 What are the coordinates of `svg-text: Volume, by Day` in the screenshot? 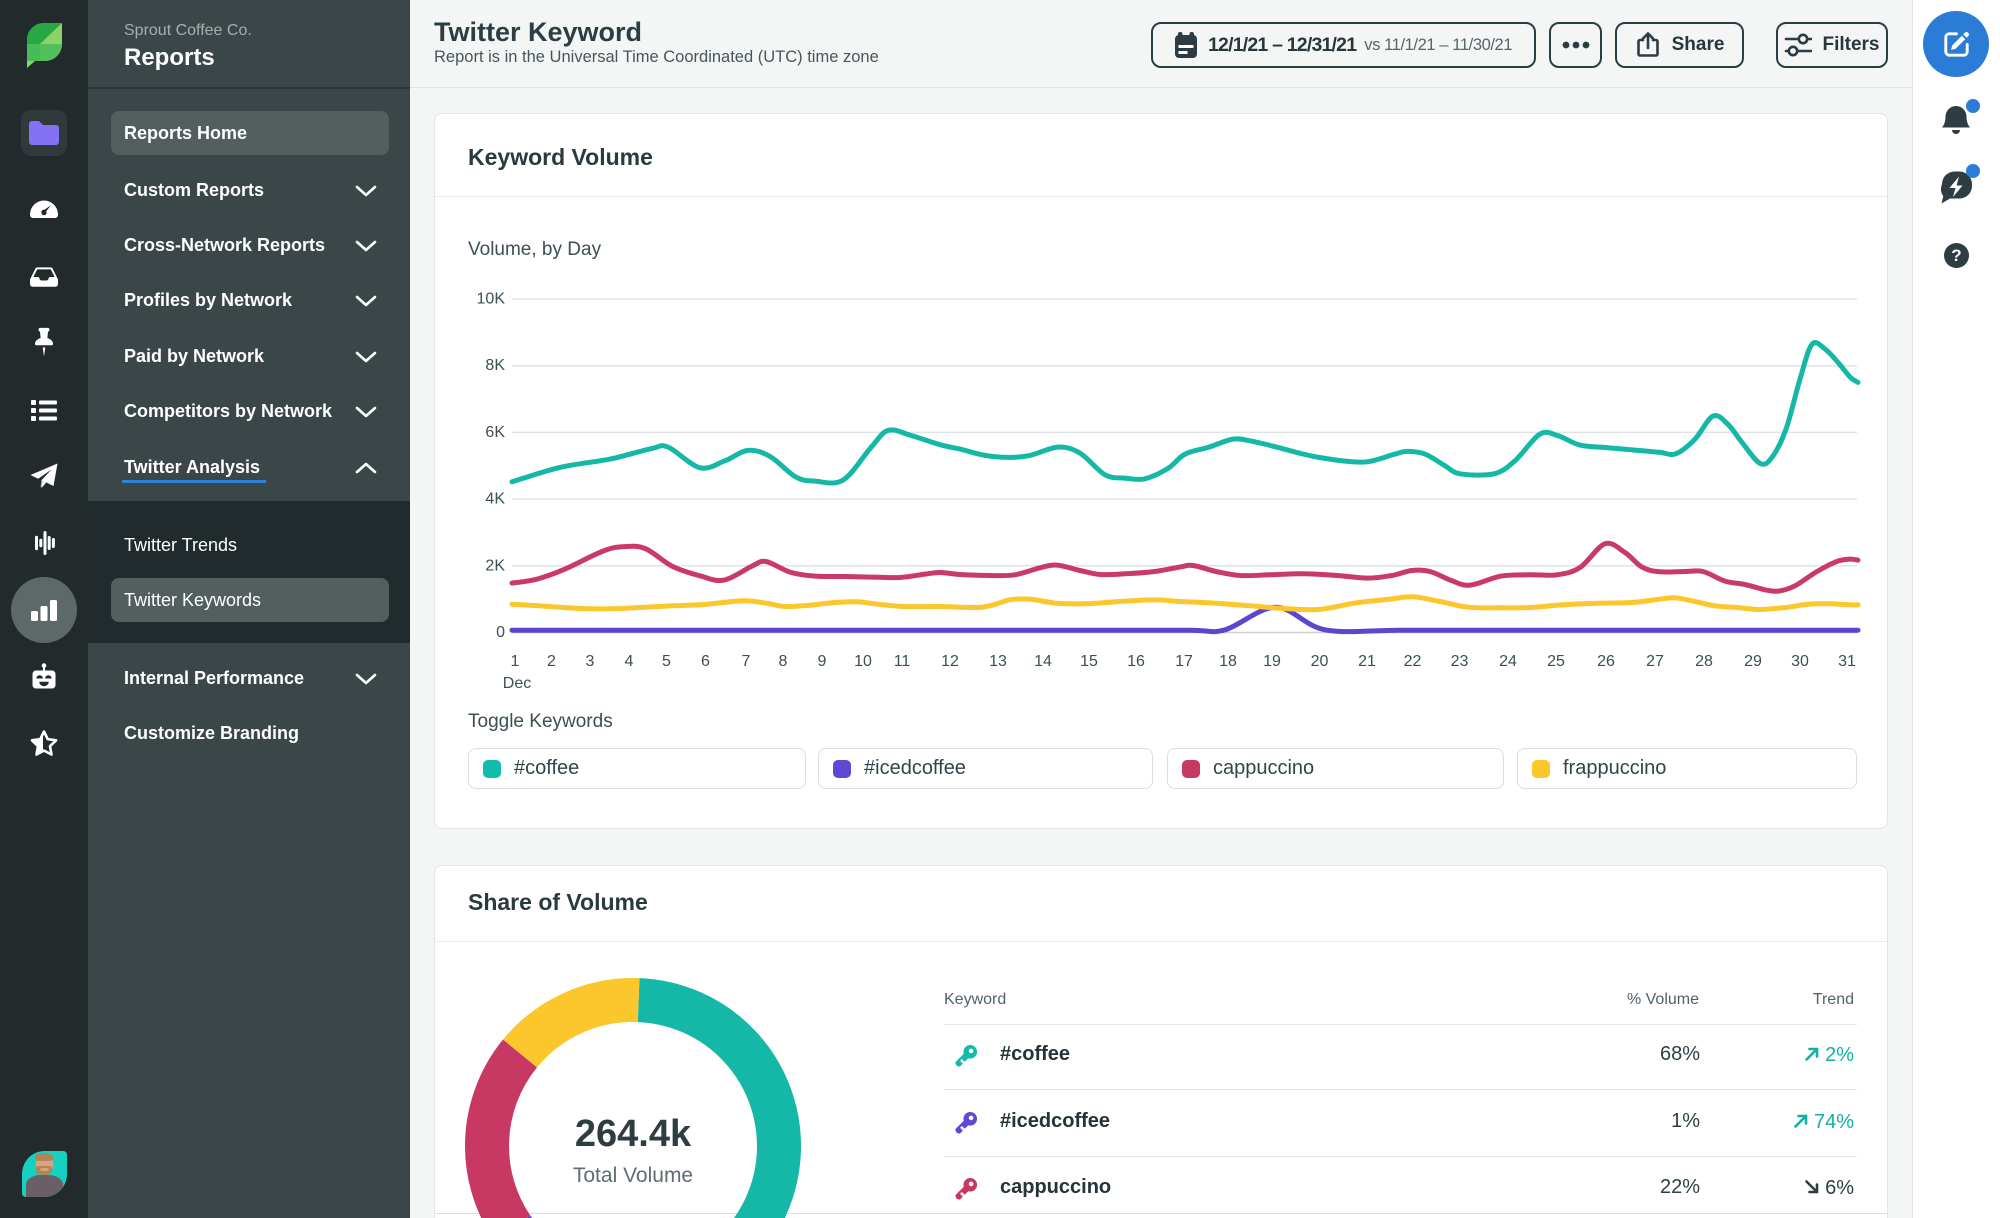 It's located at (535, 249).